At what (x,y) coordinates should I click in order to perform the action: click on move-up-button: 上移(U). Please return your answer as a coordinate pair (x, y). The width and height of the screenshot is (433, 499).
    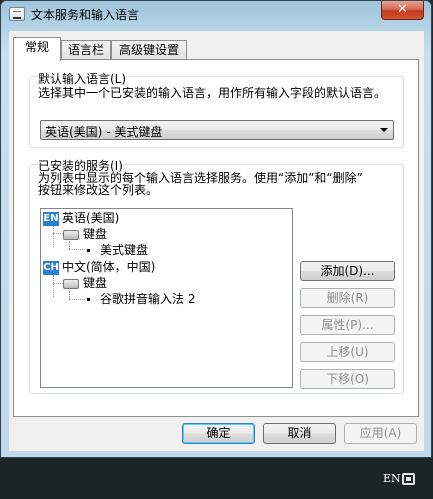
    Looking at the image, I should click on (347, 352).